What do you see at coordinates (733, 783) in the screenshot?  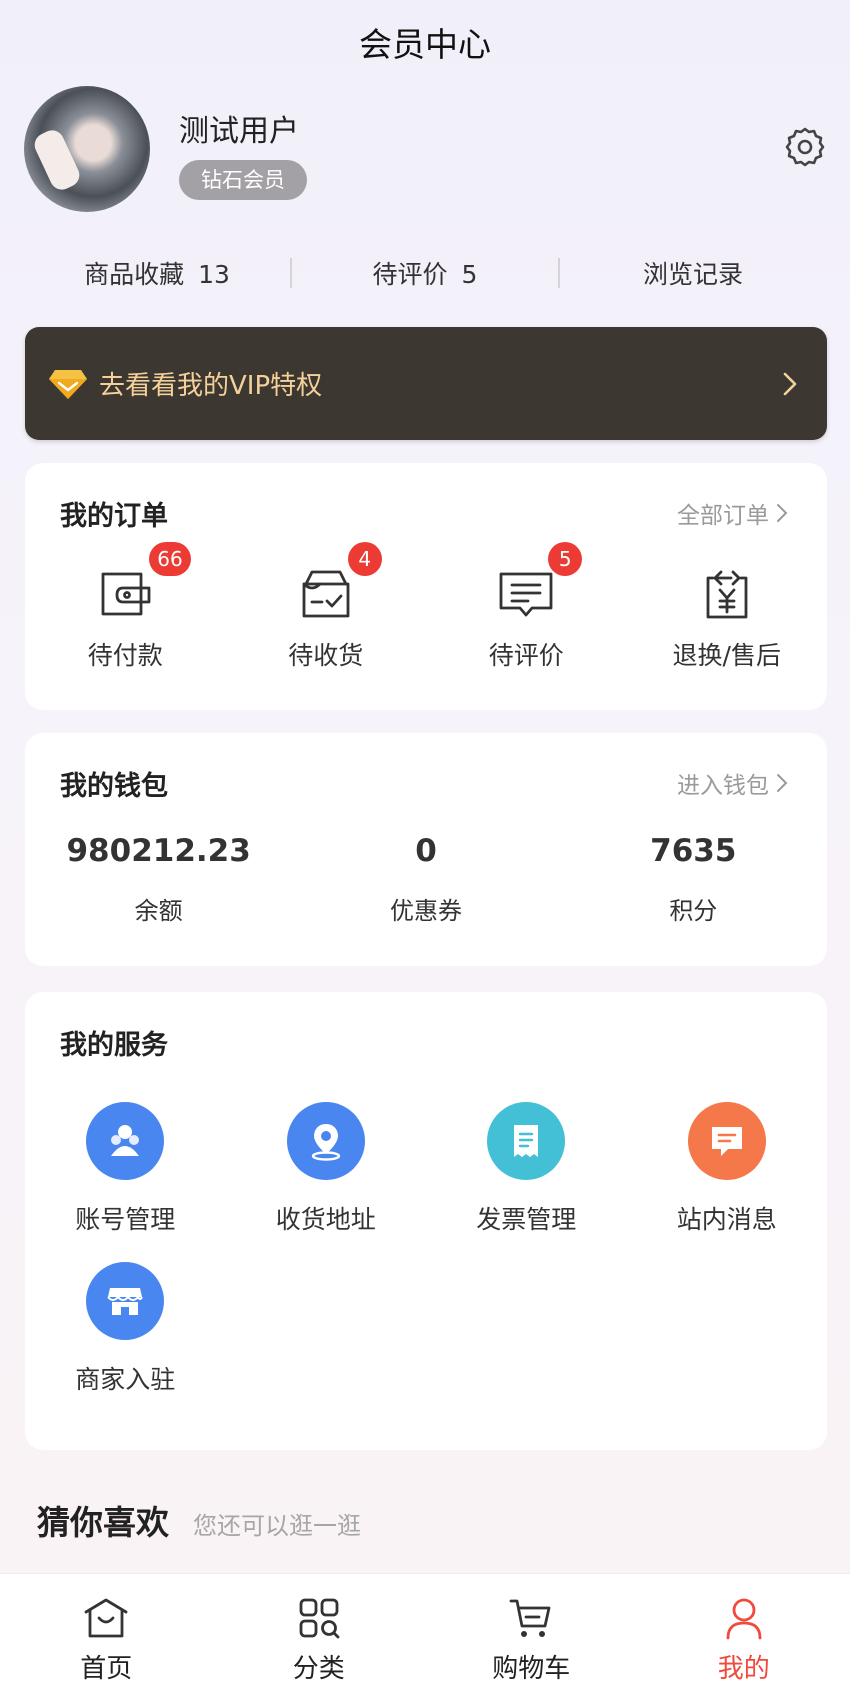 I see `enter-wallet-link: 进入钱包` at bounding box center [733, 783].